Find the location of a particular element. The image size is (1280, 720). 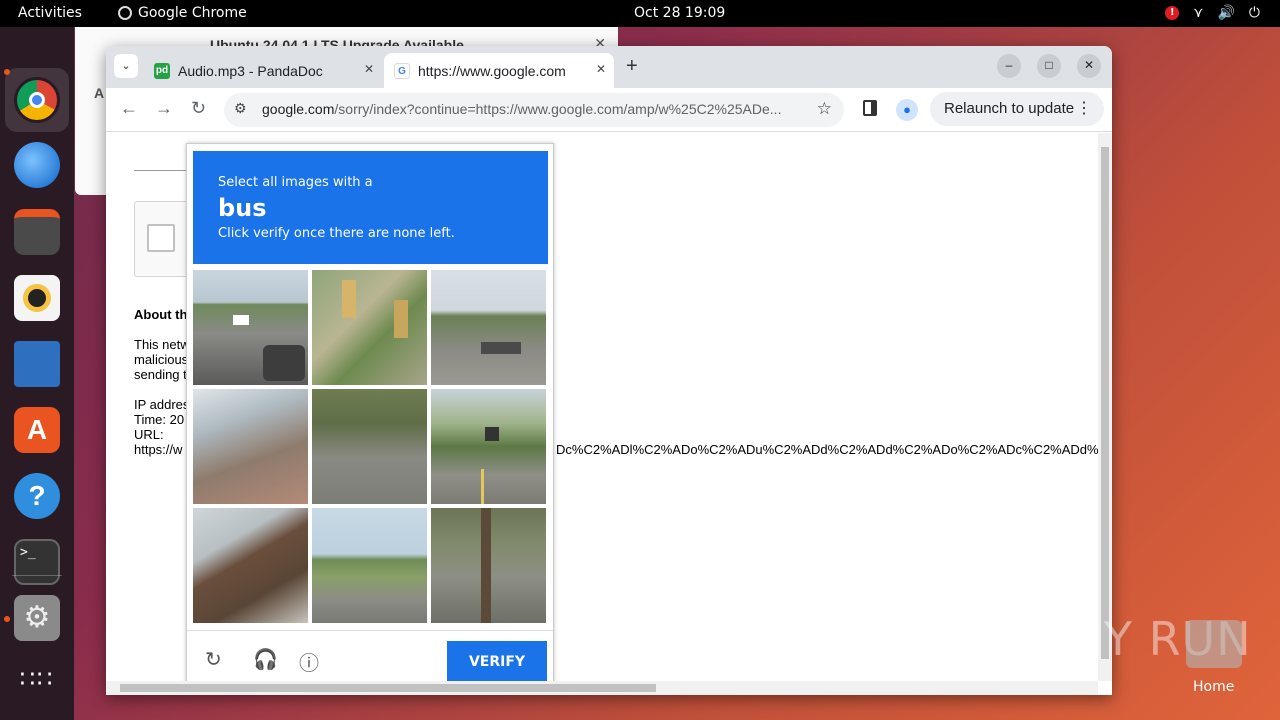

site-info-icon: ⚙ is located at coordinates (240, 108).